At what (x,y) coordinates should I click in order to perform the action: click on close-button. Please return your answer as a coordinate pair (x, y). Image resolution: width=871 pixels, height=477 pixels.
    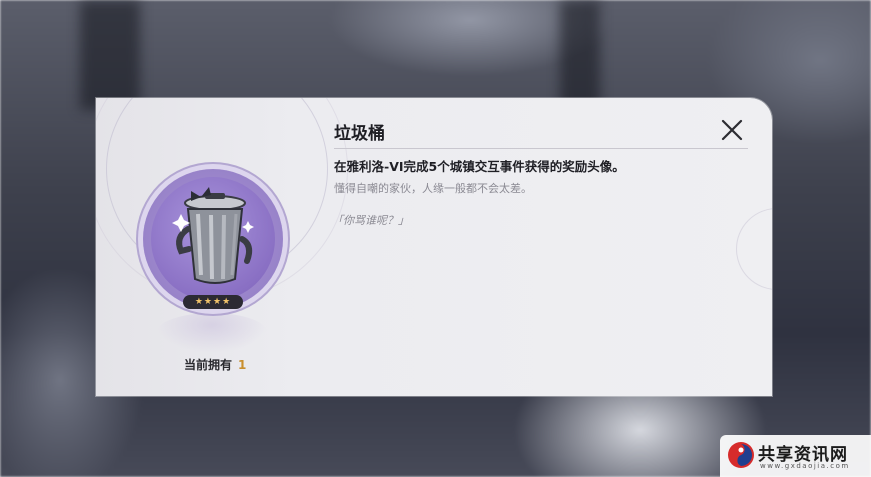
    Looking at the image, I should click on (732, 130).